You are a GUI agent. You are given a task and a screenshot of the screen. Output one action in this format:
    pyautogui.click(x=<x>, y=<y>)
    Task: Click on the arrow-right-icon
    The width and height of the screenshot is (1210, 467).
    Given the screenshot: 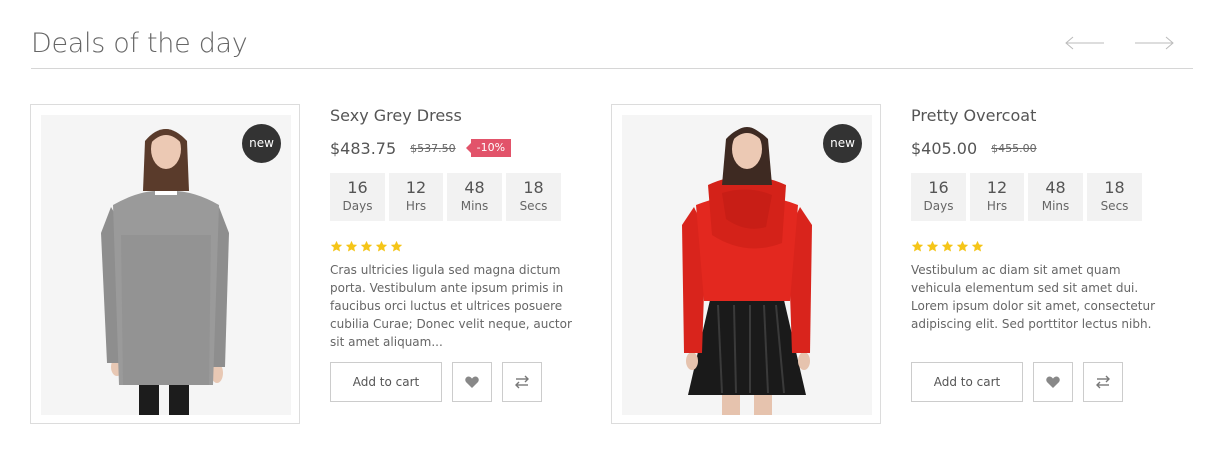 What is the action you would take?
    pyautogui.click(x=1154, y=43)
    